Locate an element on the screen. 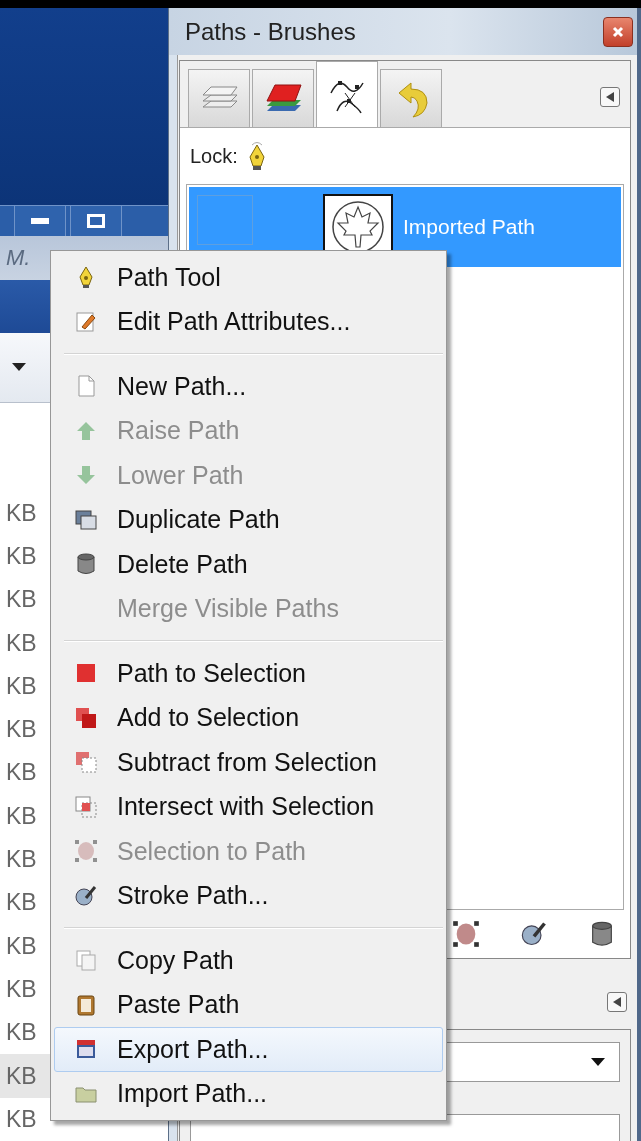 This screenshot has height=1141, width=641. subtract-squares-icon is located at coordinates (86, 762).